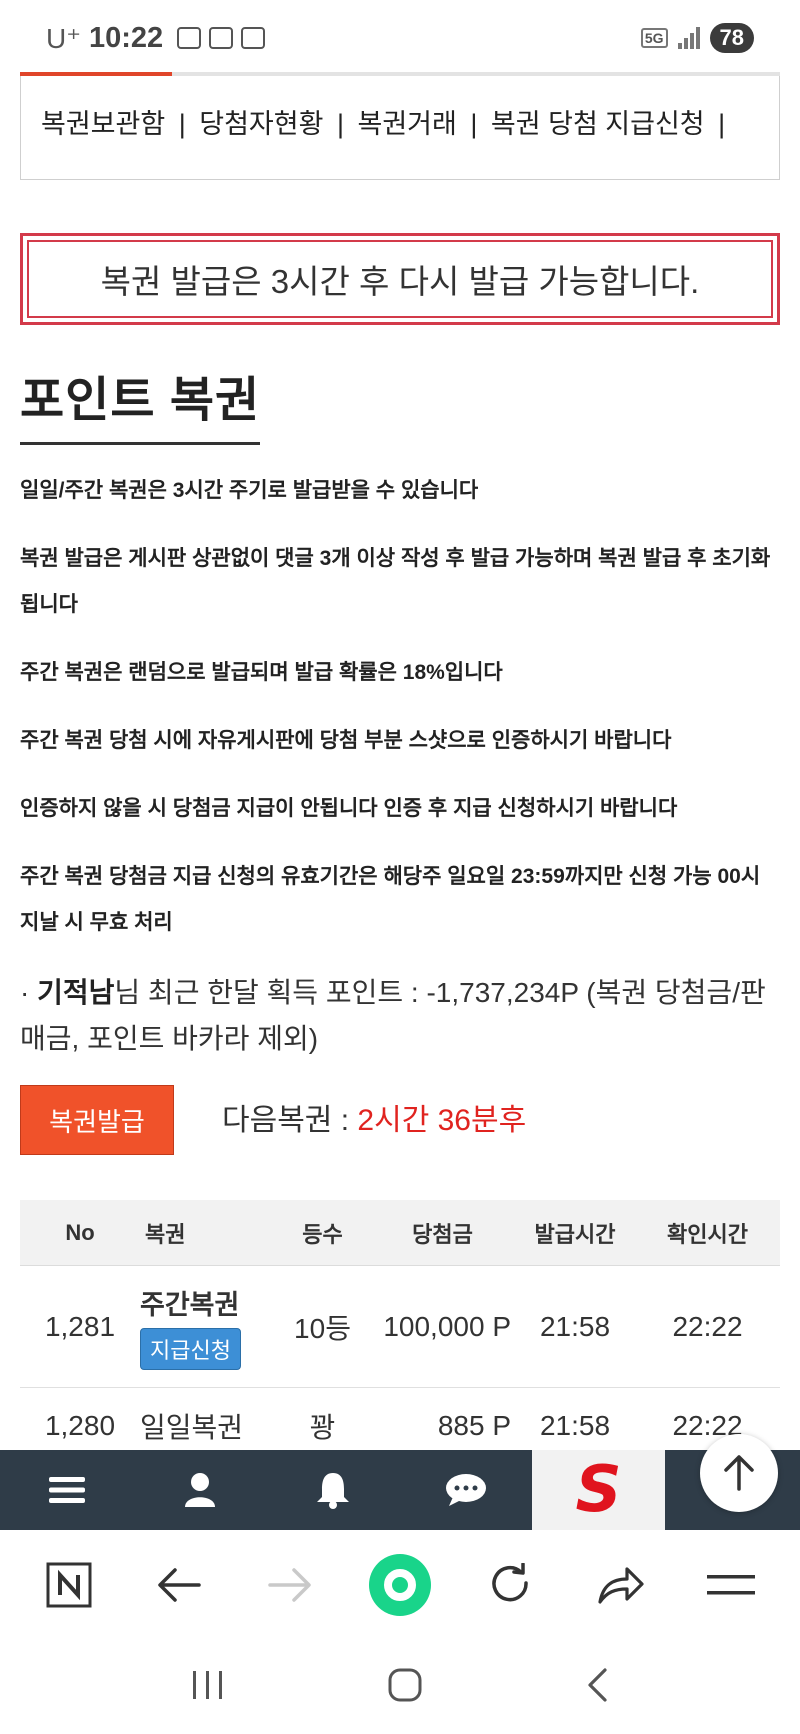 The height and width of the screenshot is (1734, 800). What do you see at coordinates (731, 38) in the screenshot?
I see `battery-badge: 78` at bounding box center [731, 38].